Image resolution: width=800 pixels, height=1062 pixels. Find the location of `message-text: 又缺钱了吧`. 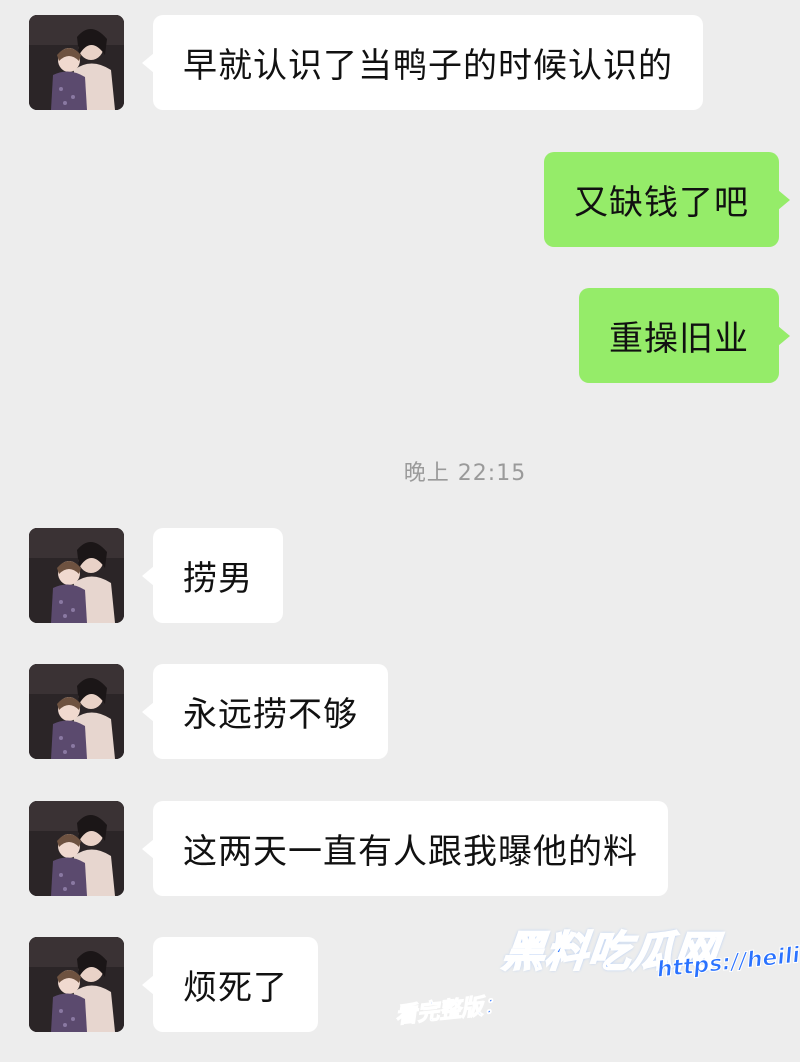

message-text: 又缺钱了吧 is located at coordinates (661, 203).